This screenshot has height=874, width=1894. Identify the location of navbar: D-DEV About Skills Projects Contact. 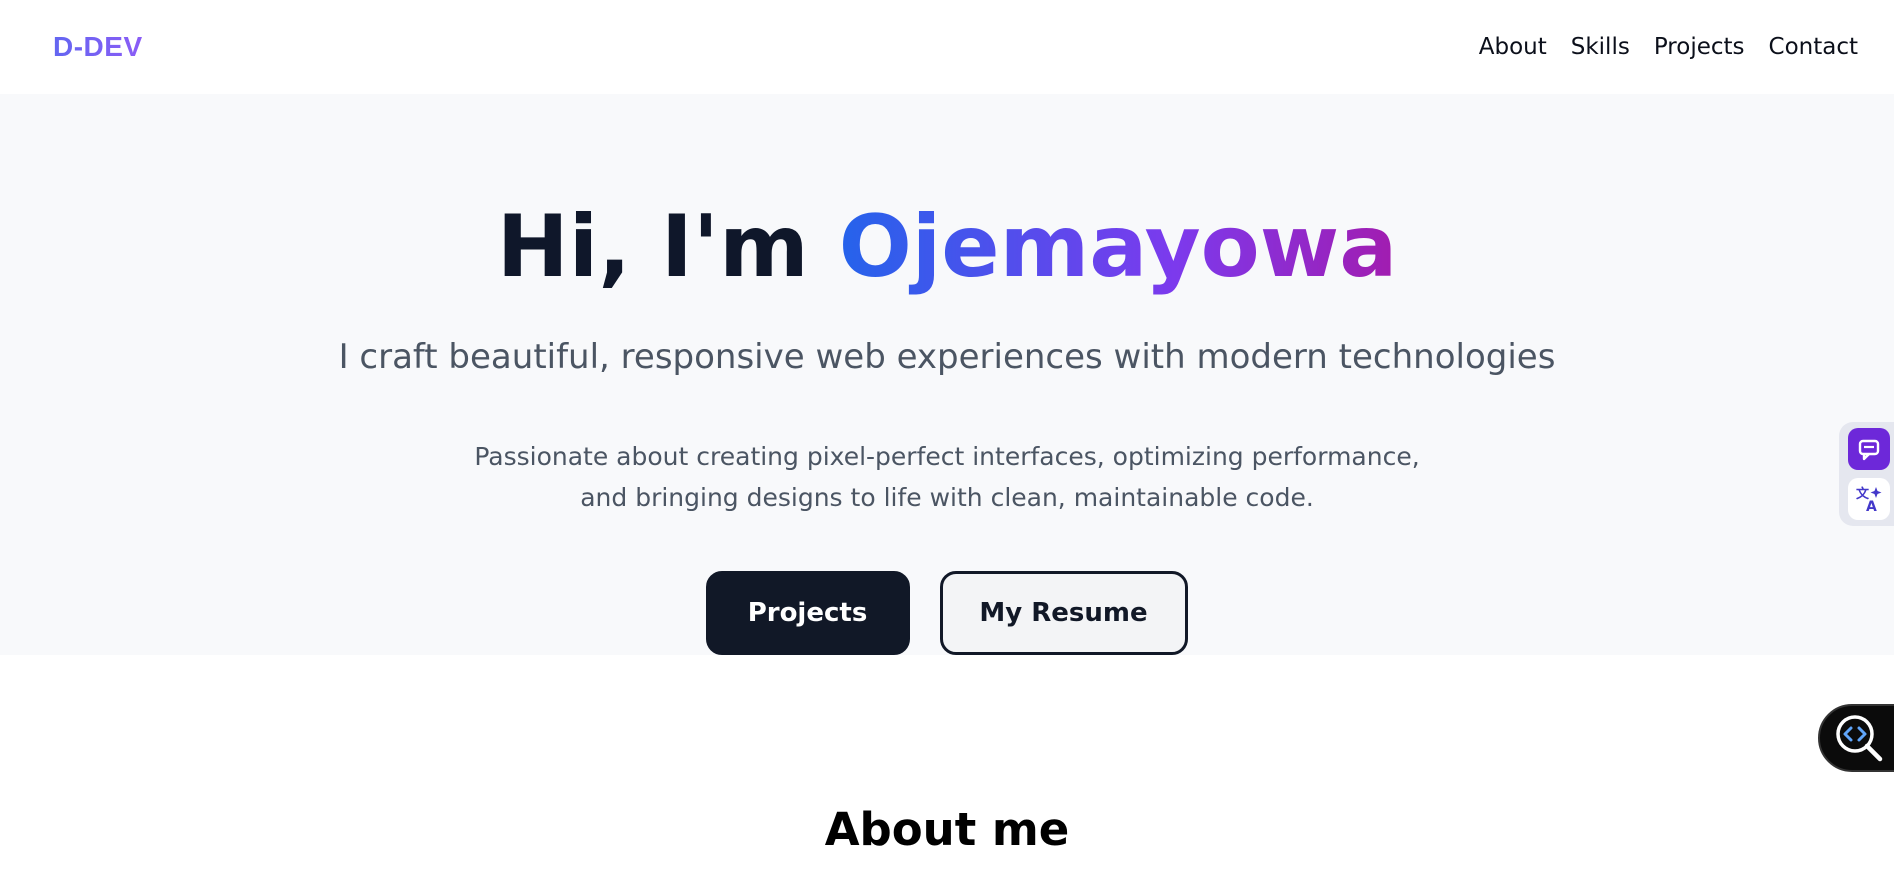
(947, 47).